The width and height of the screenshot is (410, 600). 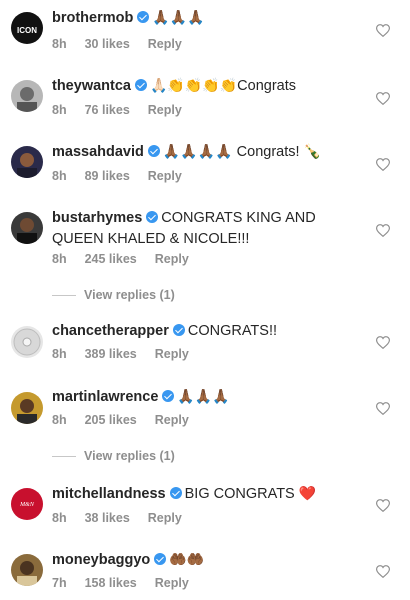 I want to click on likes-count: 205 likes, so click(x=111, y=420).